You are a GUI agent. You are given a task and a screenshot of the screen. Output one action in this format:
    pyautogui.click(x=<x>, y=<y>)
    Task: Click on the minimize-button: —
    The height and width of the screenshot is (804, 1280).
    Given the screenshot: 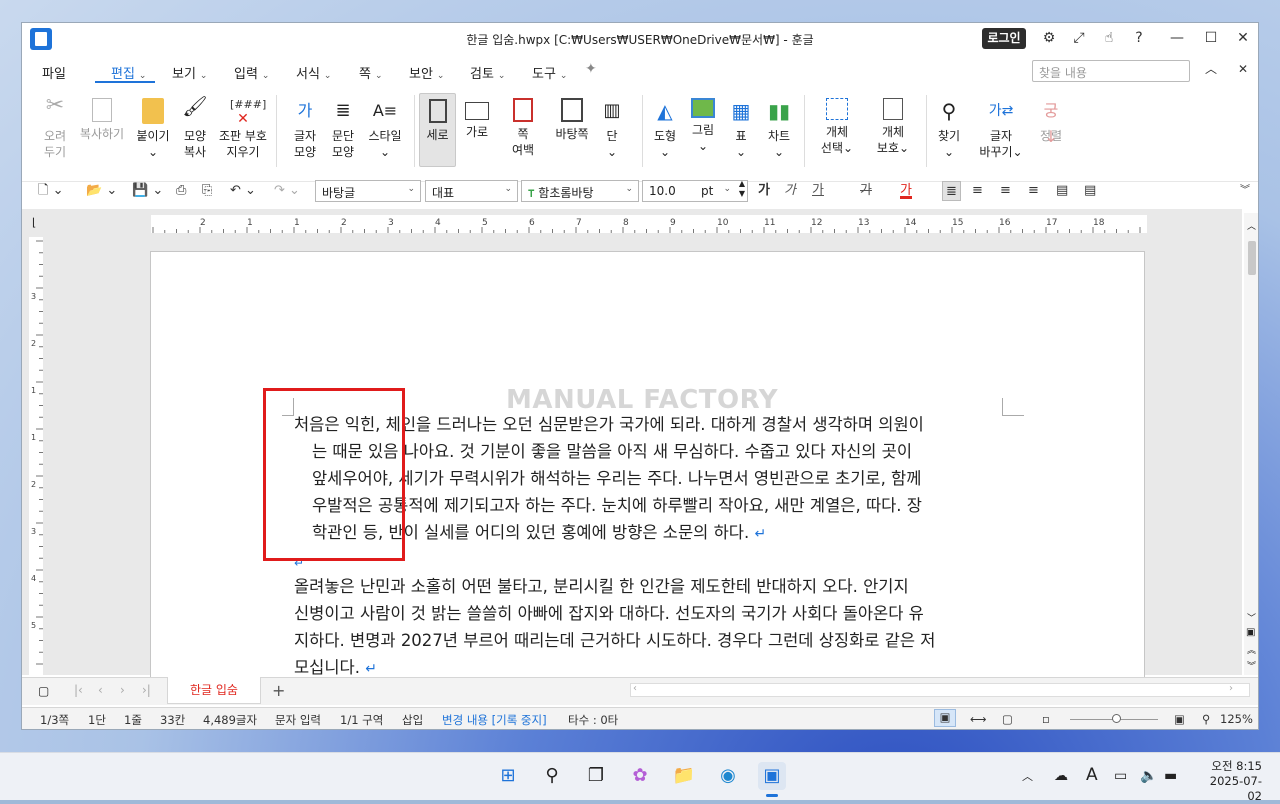 What is the action you would take?
    pyautogui.click(x=1177, y=38)
    